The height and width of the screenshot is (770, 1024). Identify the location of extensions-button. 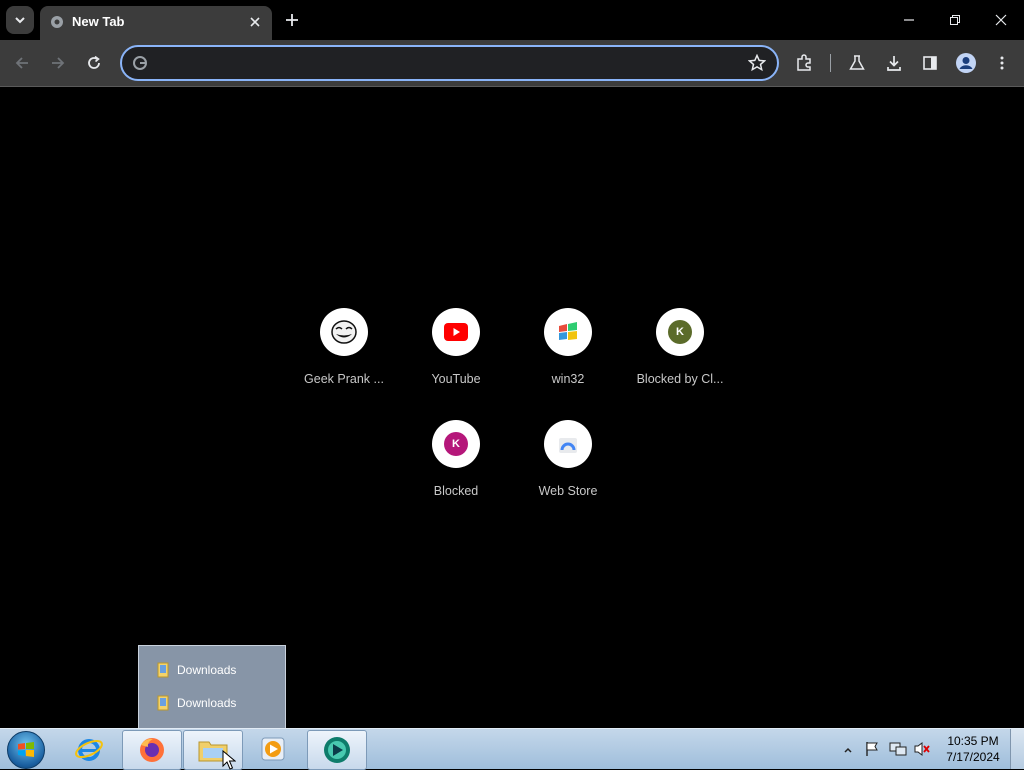
(804, 63).